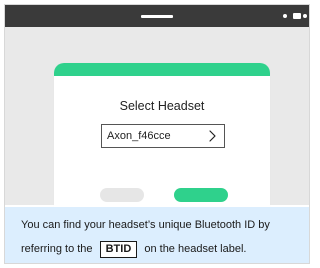 Image resolution: width=320 pixels, height=268 pixels. I want to click on notch-indicator, so click(157, 16).